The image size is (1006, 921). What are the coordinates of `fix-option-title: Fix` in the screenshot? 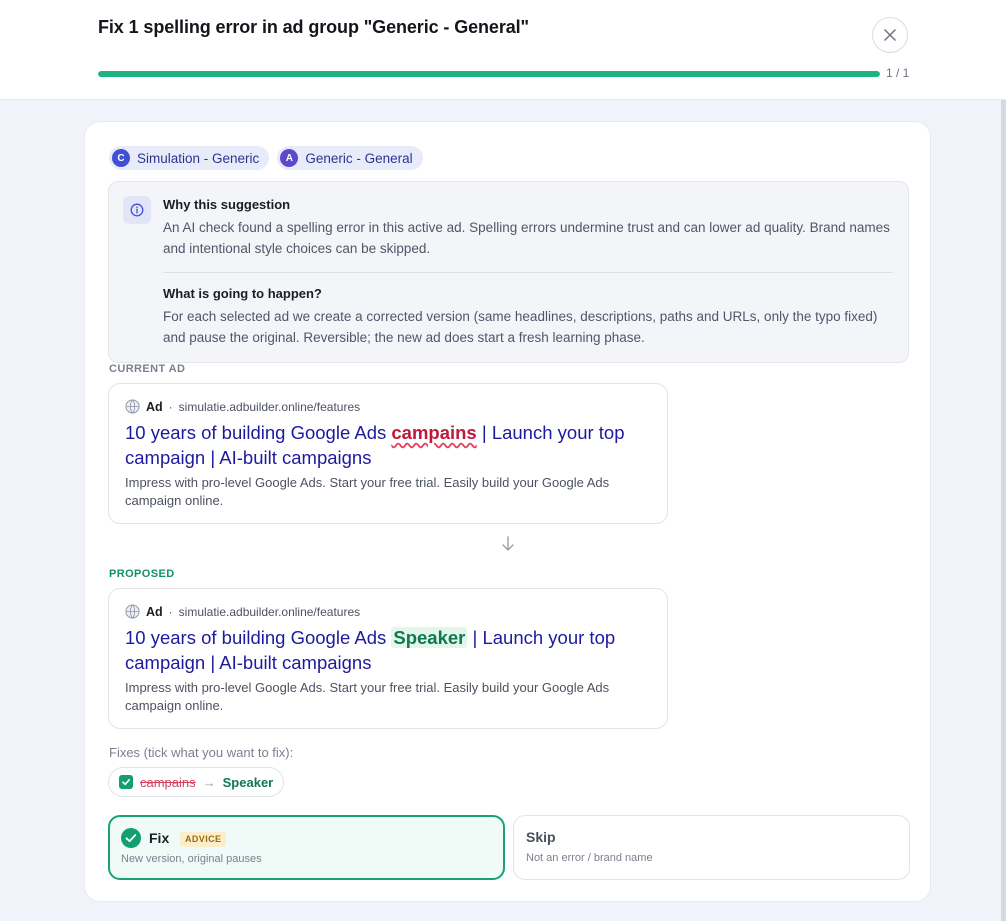 It's located at (159, 838).